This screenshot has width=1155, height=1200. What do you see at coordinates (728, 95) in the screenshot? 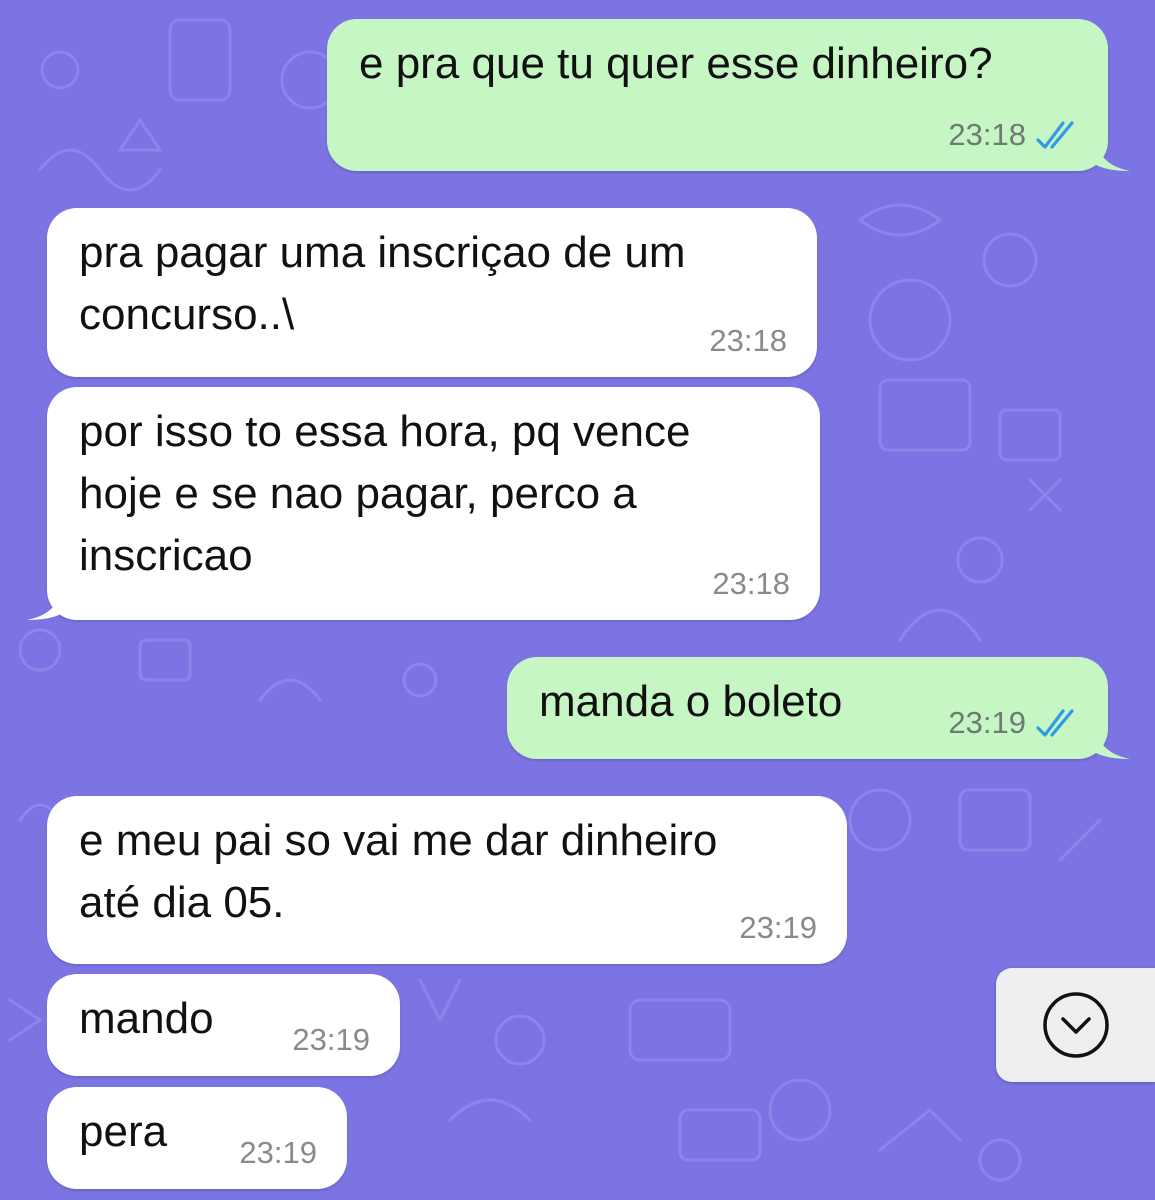
I see `message-bubble-outgoing: e pra que tu quer esse dinheiro? 23:18` at bounding box center [728, 95].